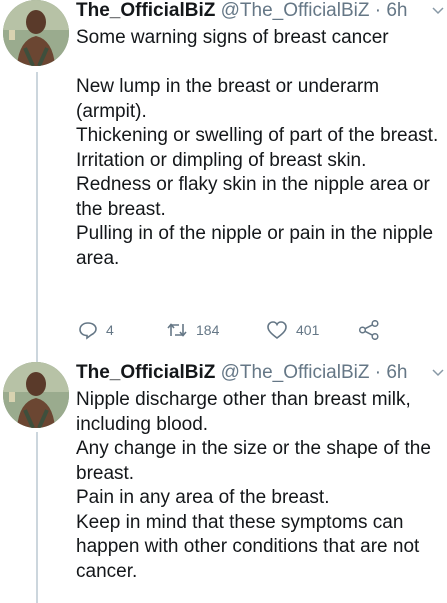 This screenshot has width=447, height=603. Describe the element at coordinates (203, 497) in the screenshot. I see `tweet-paragraph: Pain in any area of the breast.` at that location.